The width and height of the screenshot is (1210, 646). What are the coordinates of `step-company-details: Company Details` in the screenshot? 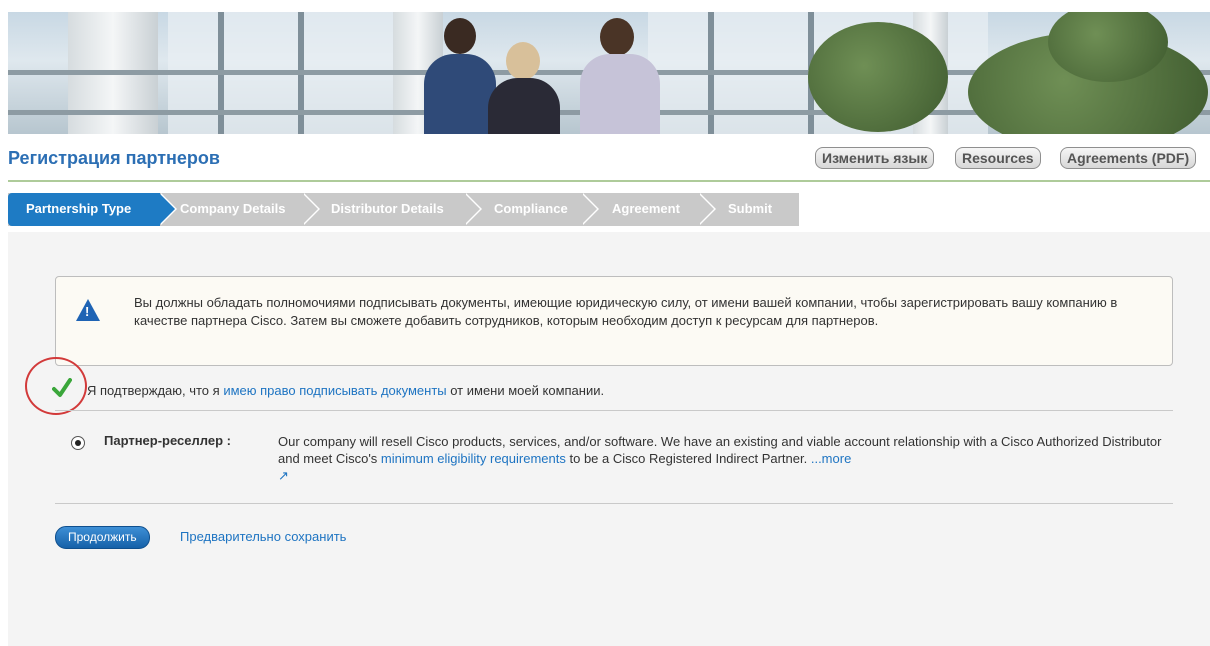 It's located at (232, 209).